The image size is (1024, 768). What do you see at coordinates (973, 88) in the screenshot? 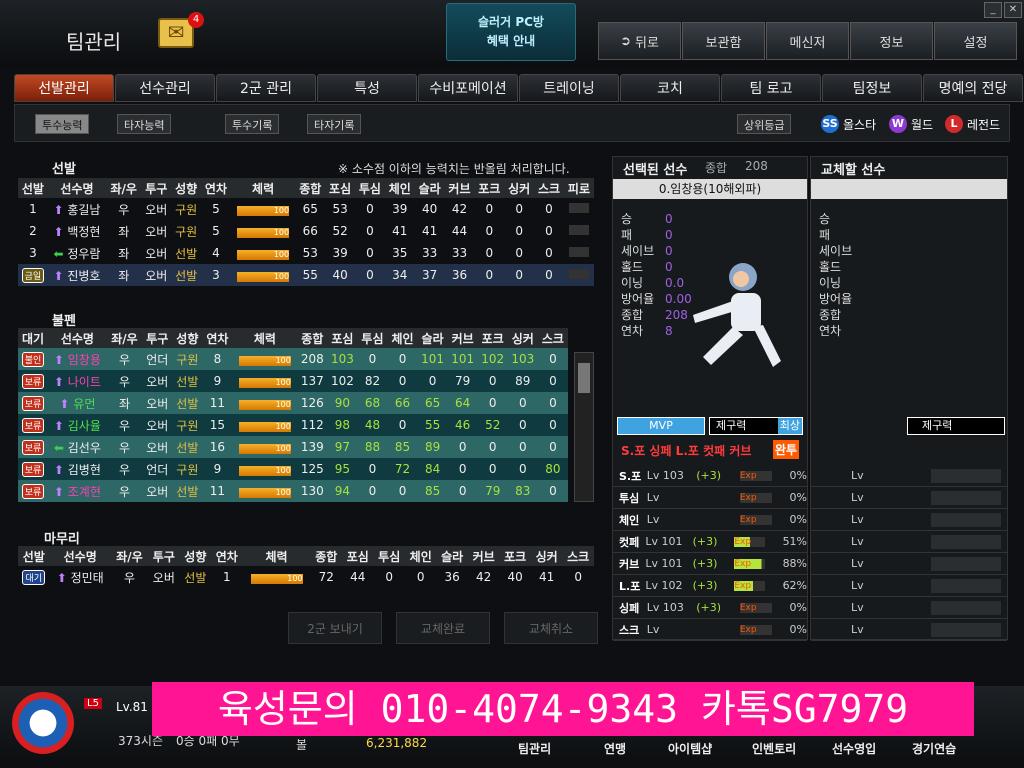
I see `tab-hall-of-fame: 명예의 전당` at bounding box center [973, 88].